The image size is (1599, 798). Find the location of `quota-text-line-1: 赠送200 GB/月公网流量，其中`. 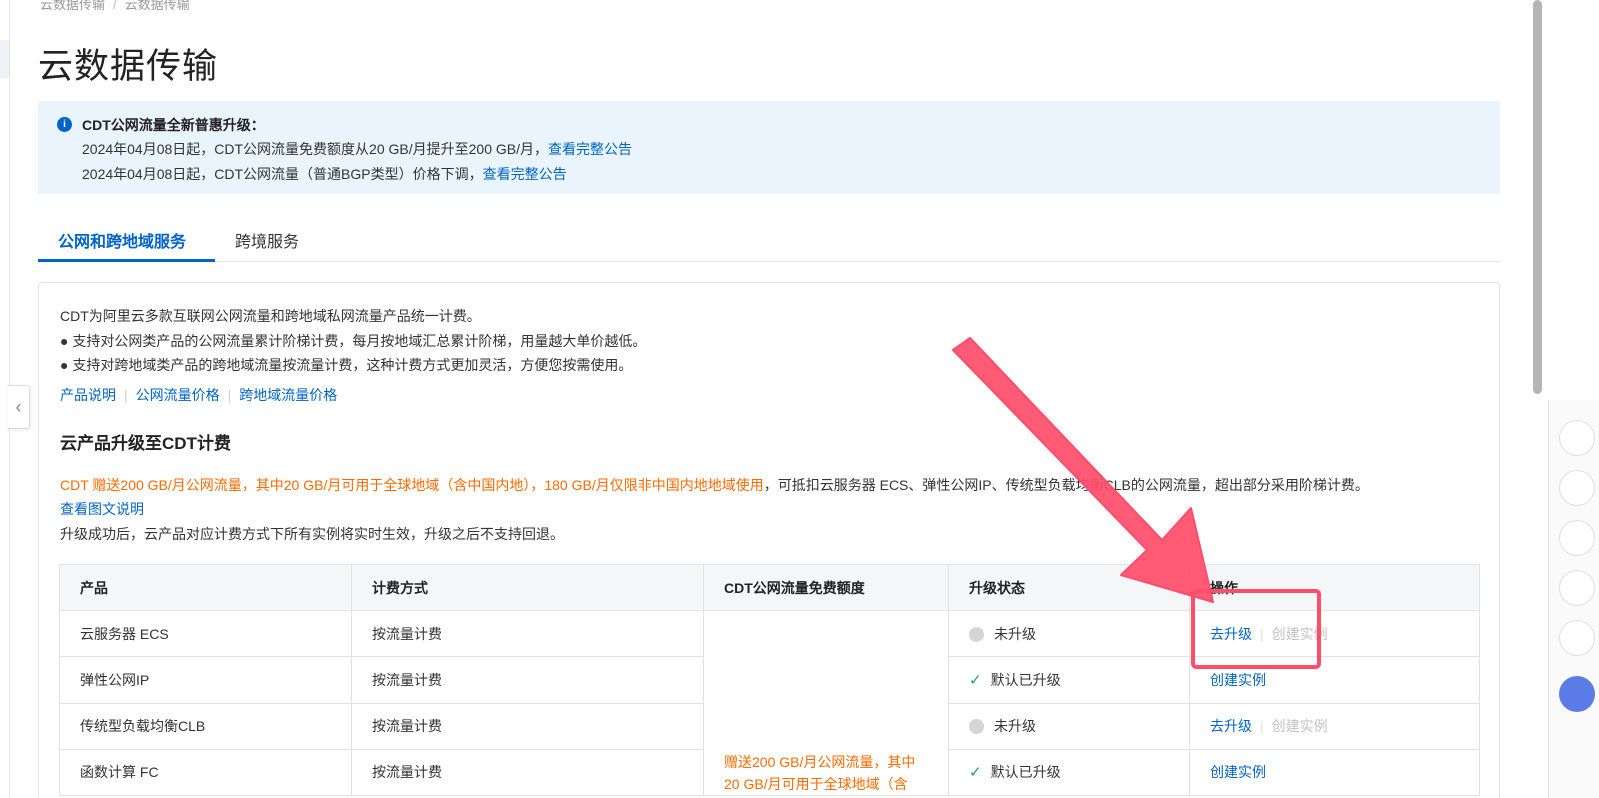

quota-text-line-1: 赠送200 GB/月公网流量，其中 is located at coordinates (820, 762).